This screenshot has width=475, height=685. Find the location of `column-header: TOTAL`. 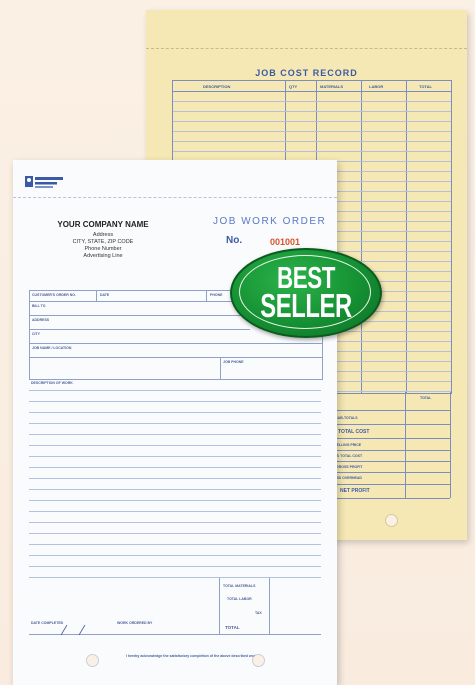

column-header: TOTAL is located at coordinates (425, 86).